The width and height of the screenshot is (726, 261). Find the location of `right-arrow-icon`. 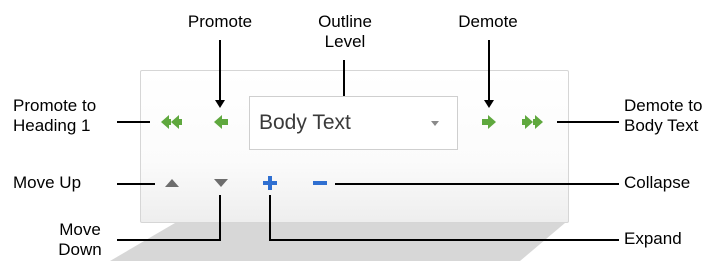

right-arrow-icon is located at coordinates (489, 122).